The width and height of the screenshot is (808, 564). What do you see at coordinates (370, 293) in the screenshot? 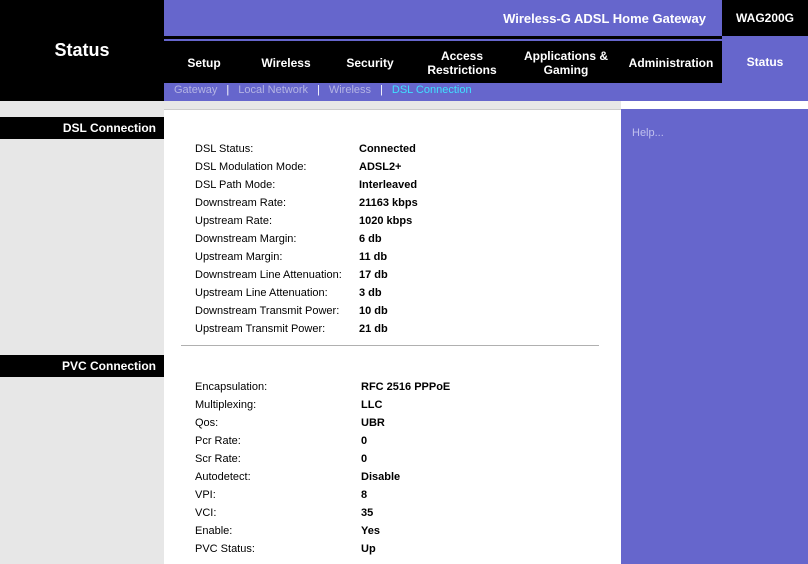
I see `status-value: 3 db` at bounding box center [370, 293].